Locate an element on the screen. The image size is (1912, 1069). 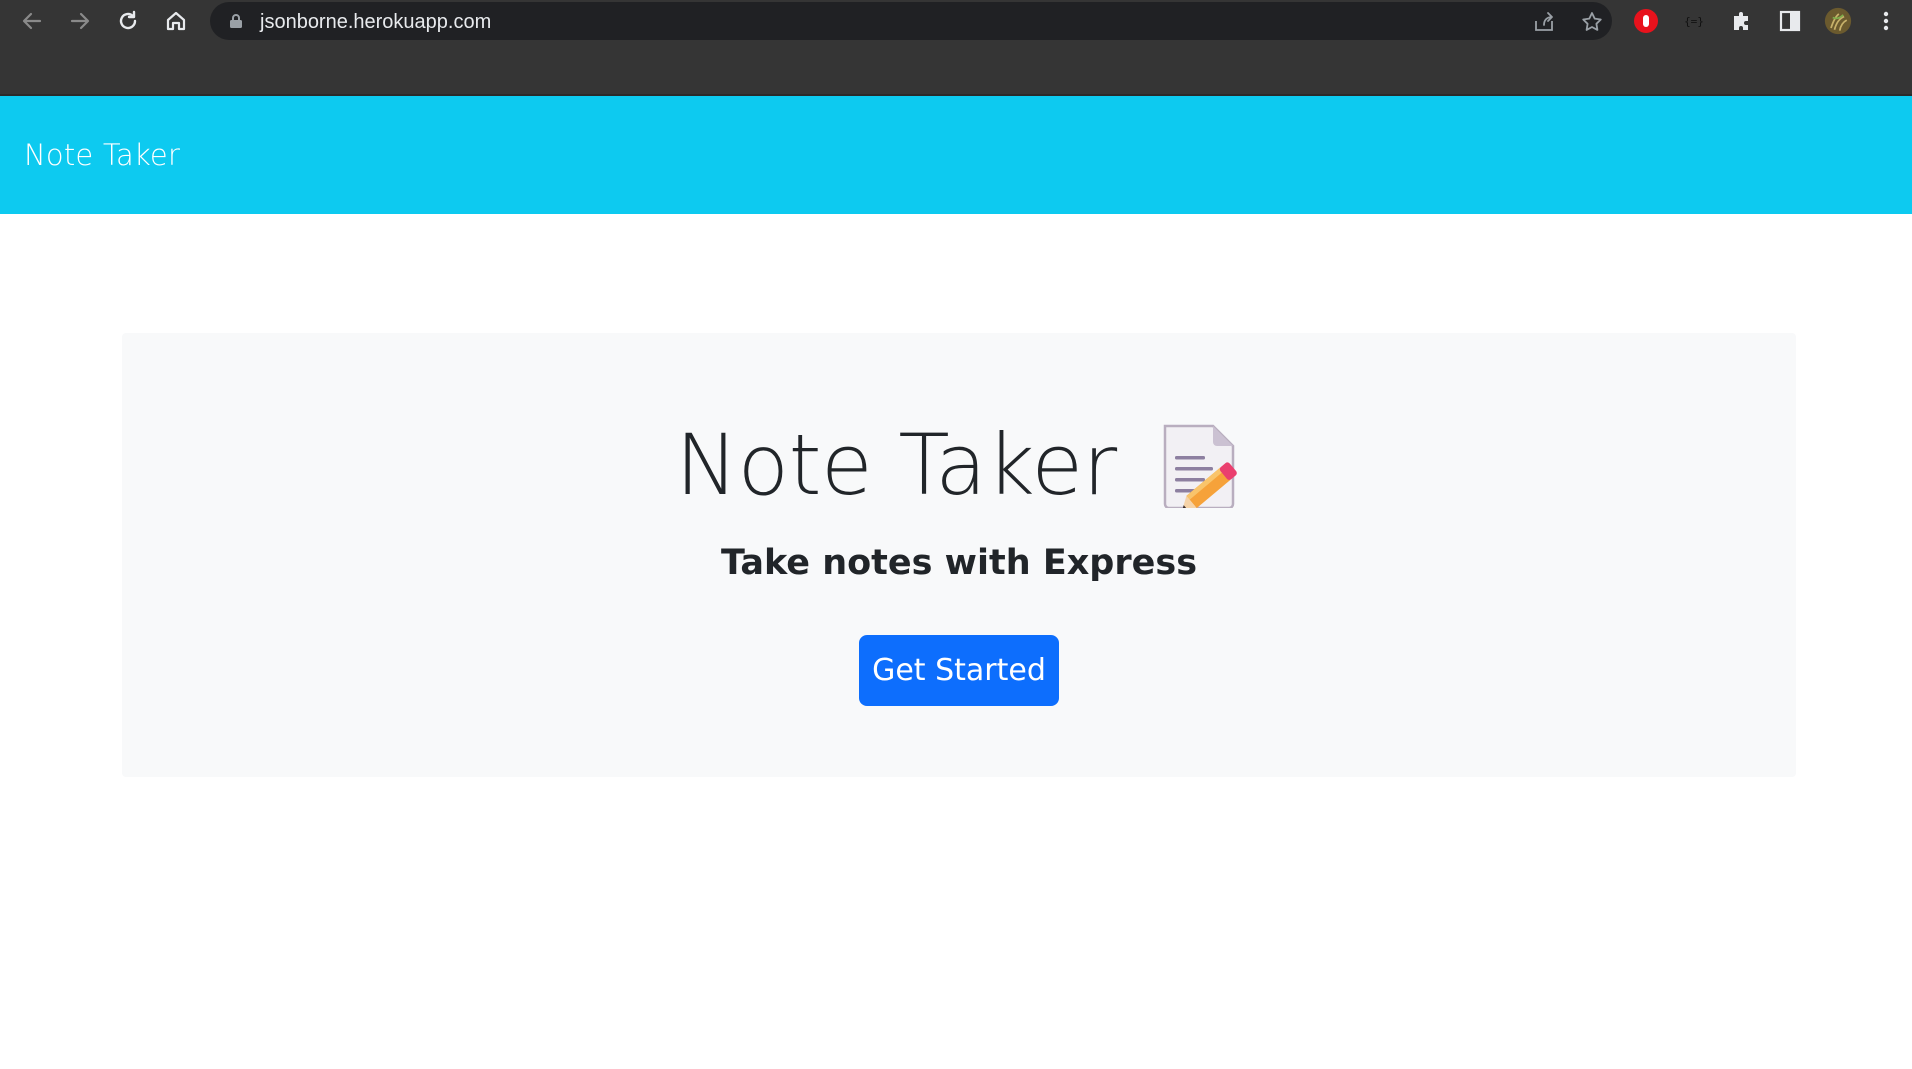
lock-icon is located at coordinates (236, 21).